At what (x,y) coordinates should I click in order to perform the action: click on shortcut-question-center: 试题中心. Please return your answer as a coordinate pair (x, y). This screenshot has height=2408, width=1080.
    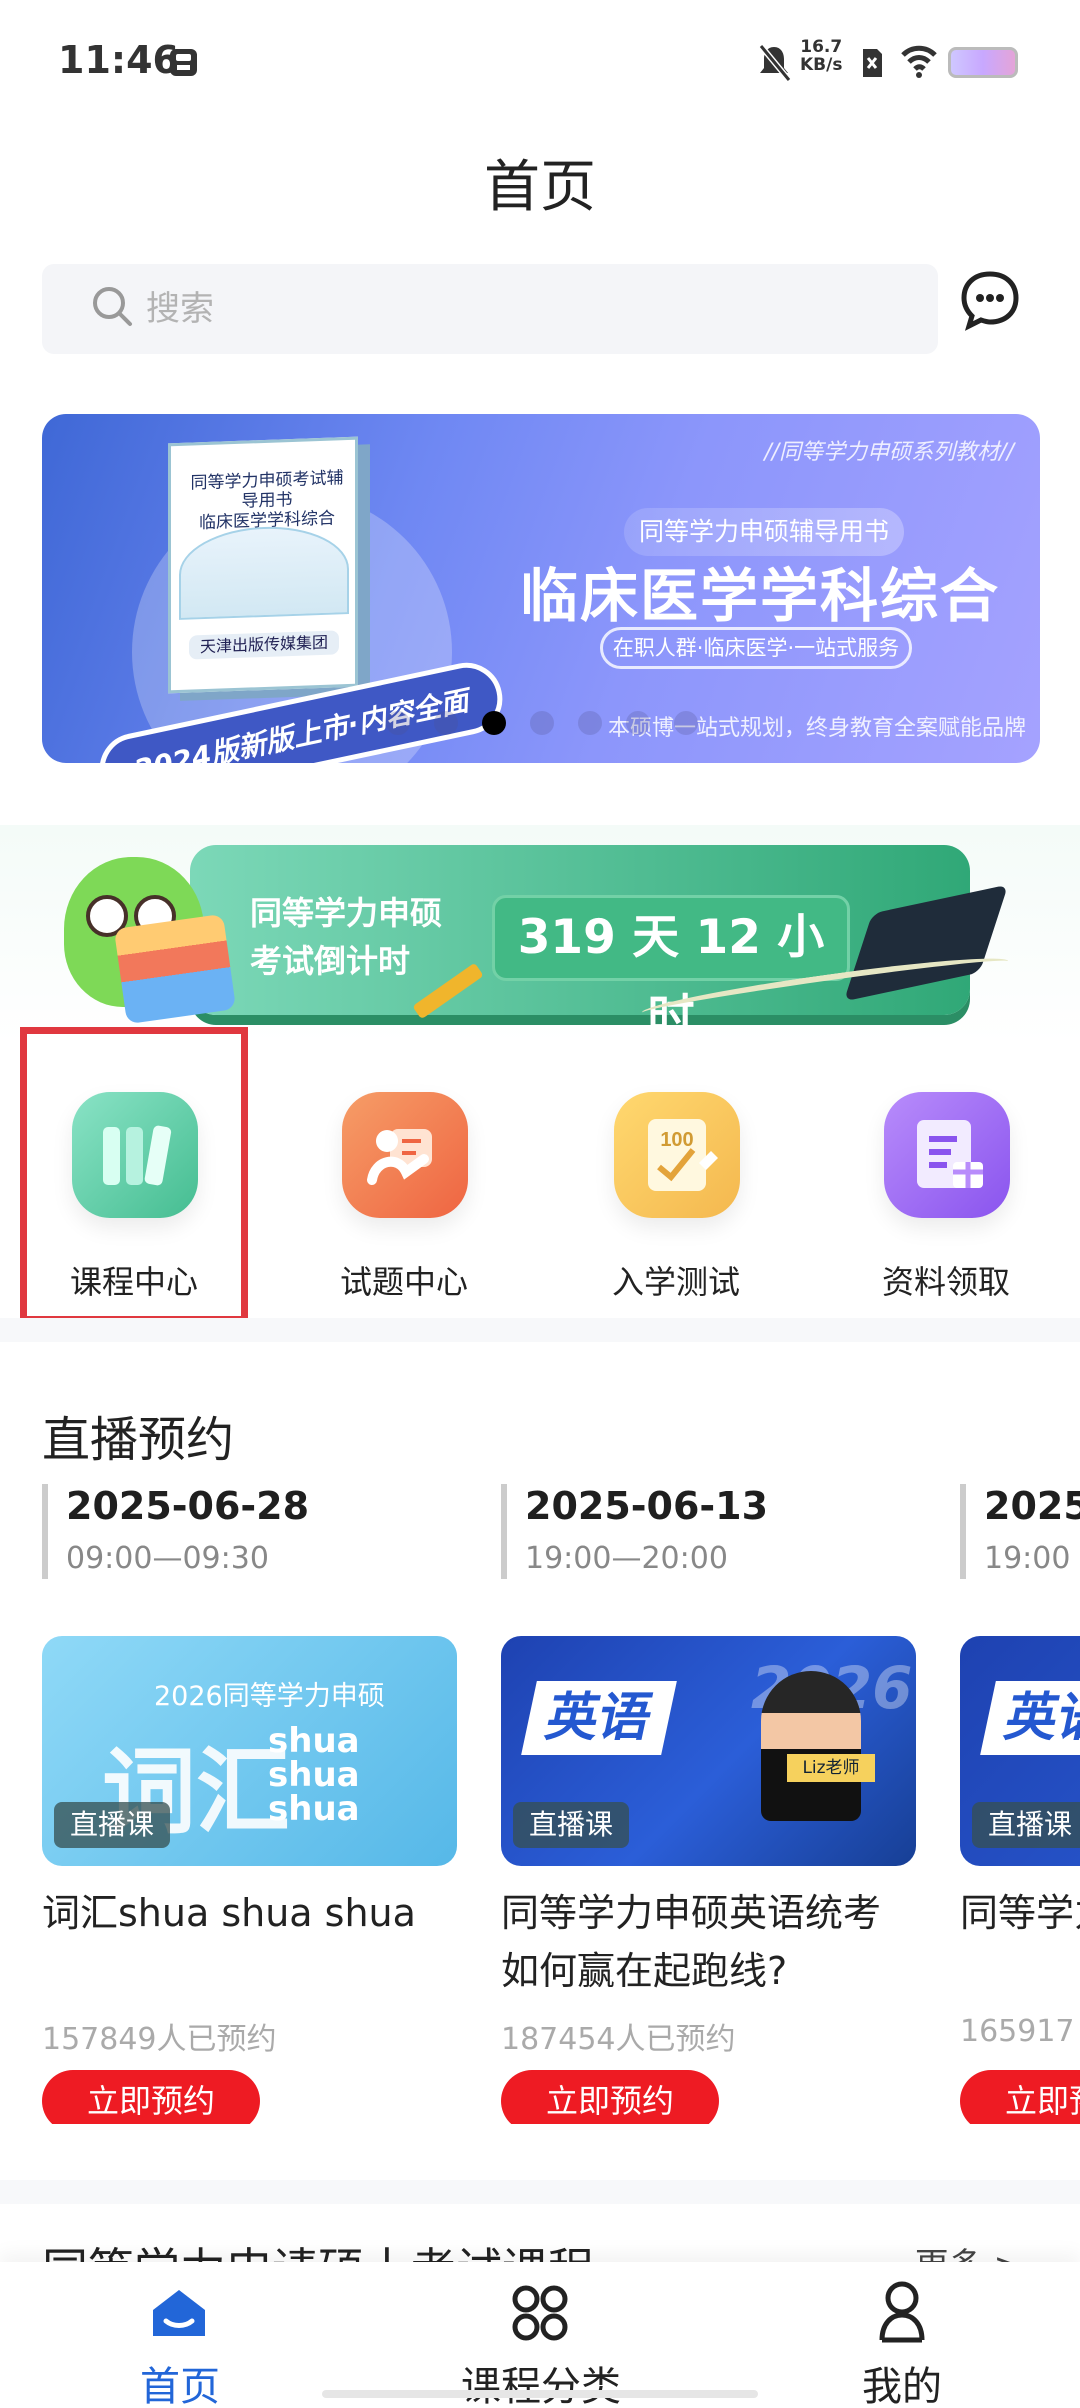
    Looking at the image, I should click on (404, 1182).